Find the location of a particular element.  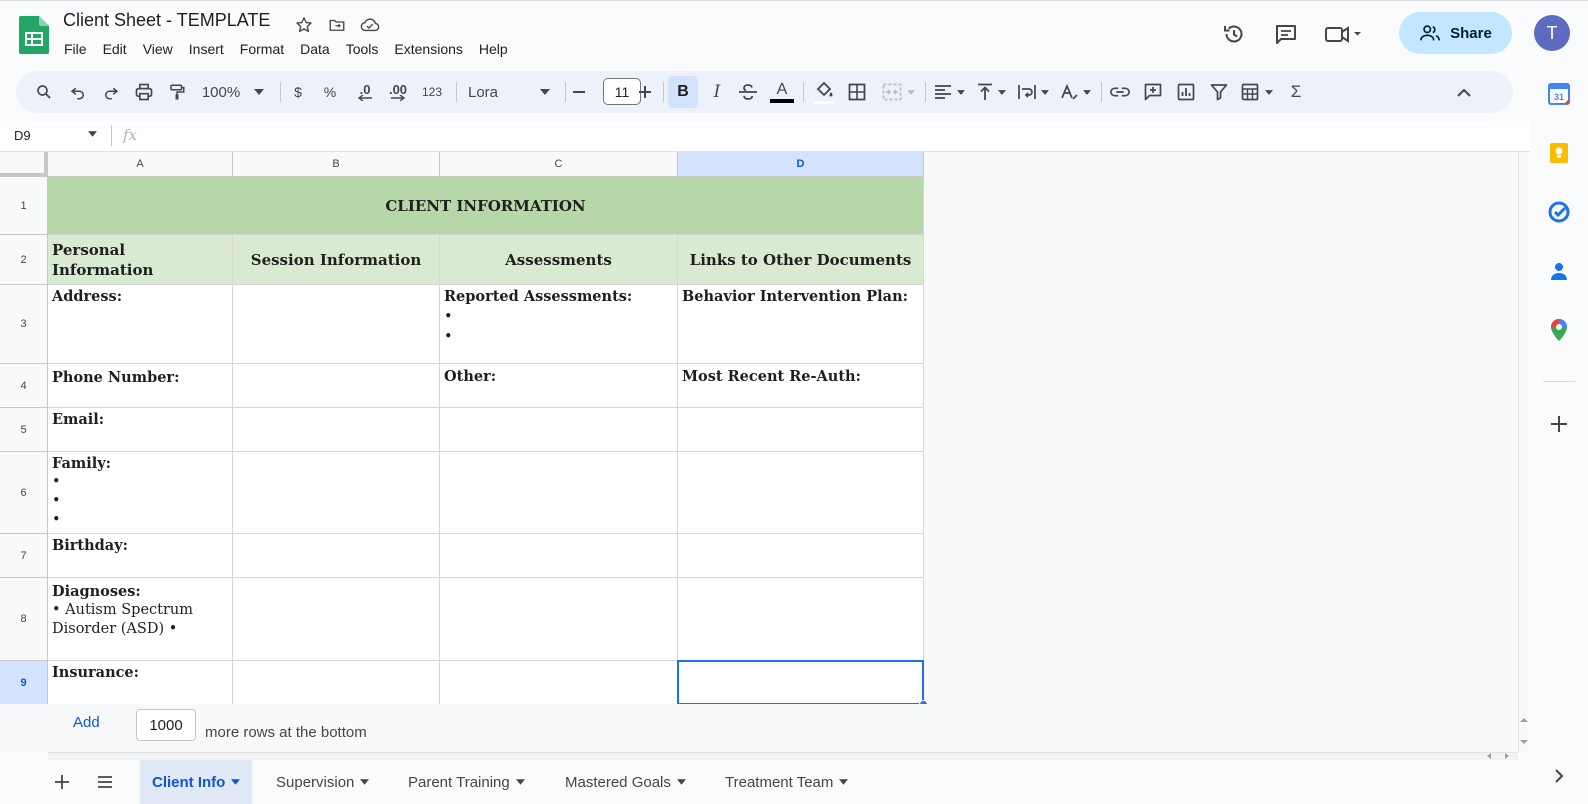

tasks-icon is located at coordinates (1559, 212).